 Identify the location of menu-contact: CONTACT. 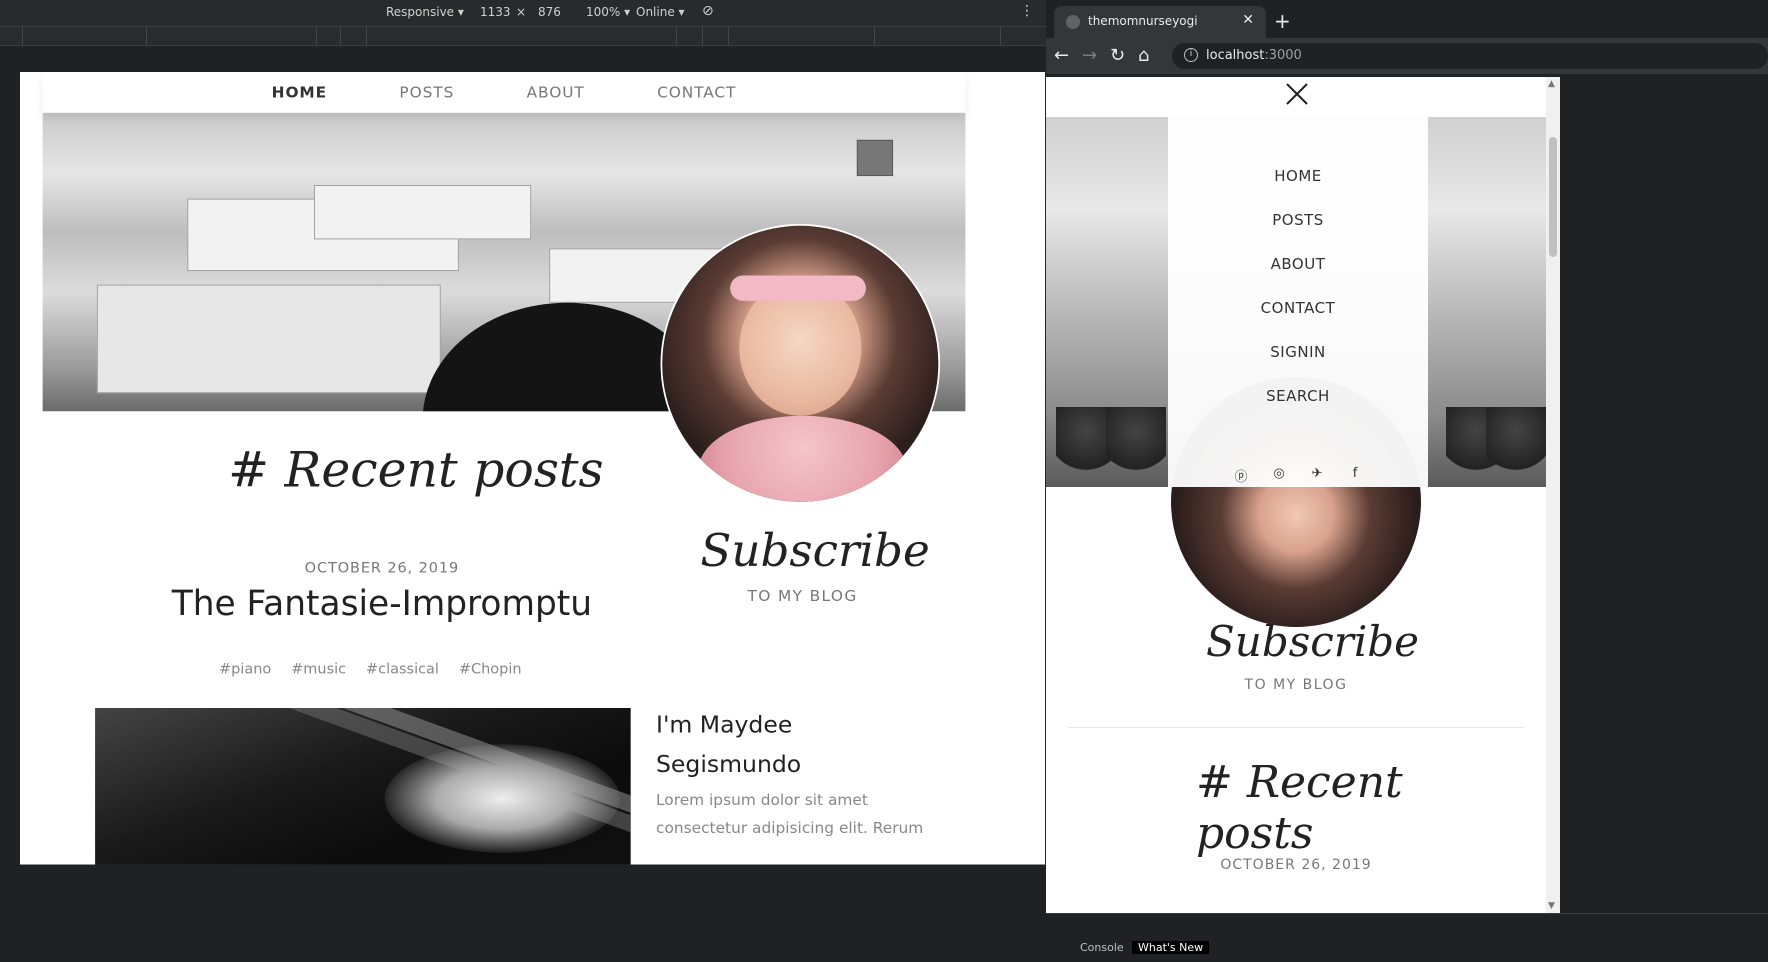
(1298, 308).